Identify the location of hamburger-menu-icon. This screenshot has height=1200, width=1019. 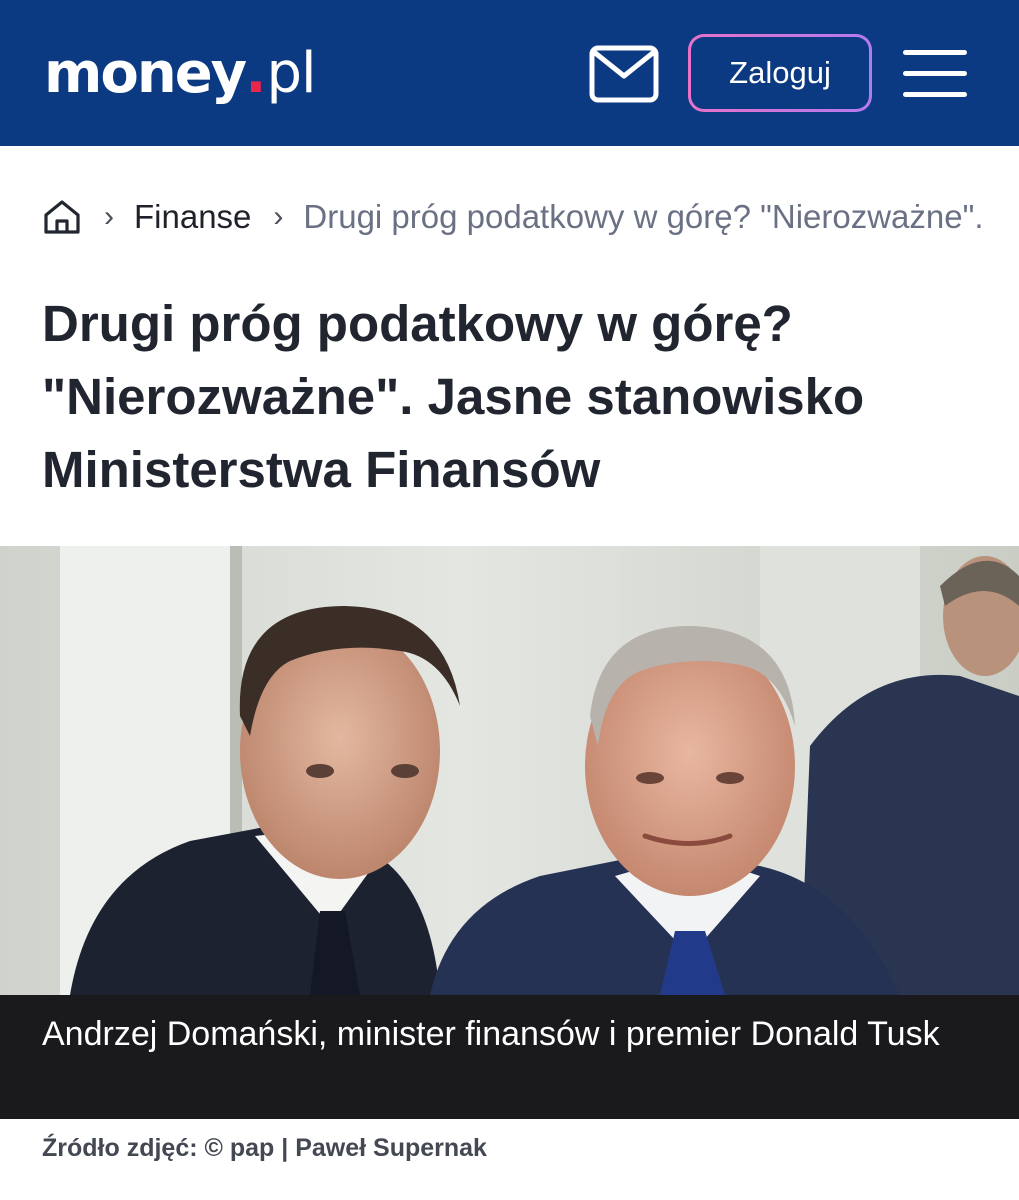
(936, 74).